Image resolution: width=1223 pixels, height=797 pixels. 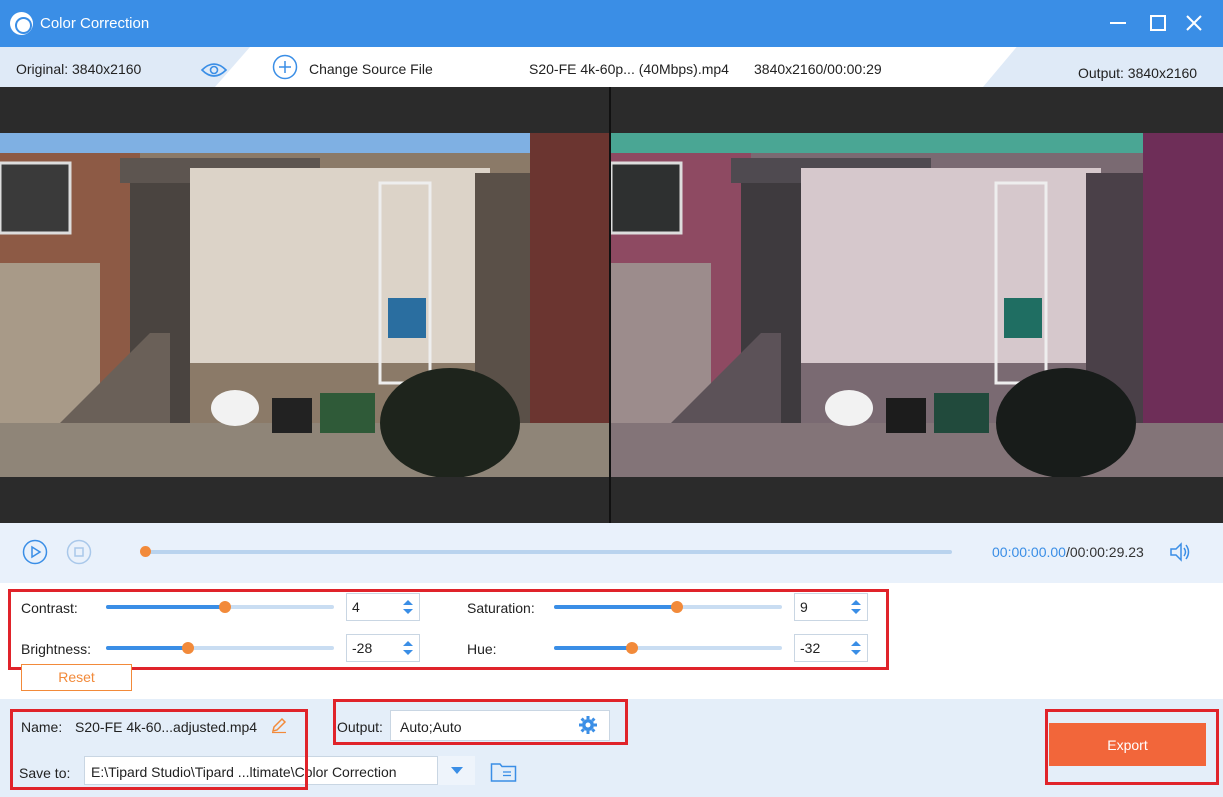 I want to click on source-file-name: S20-FE 4k-60p... (40Mbps).mp4, so click(x=629, y=69).